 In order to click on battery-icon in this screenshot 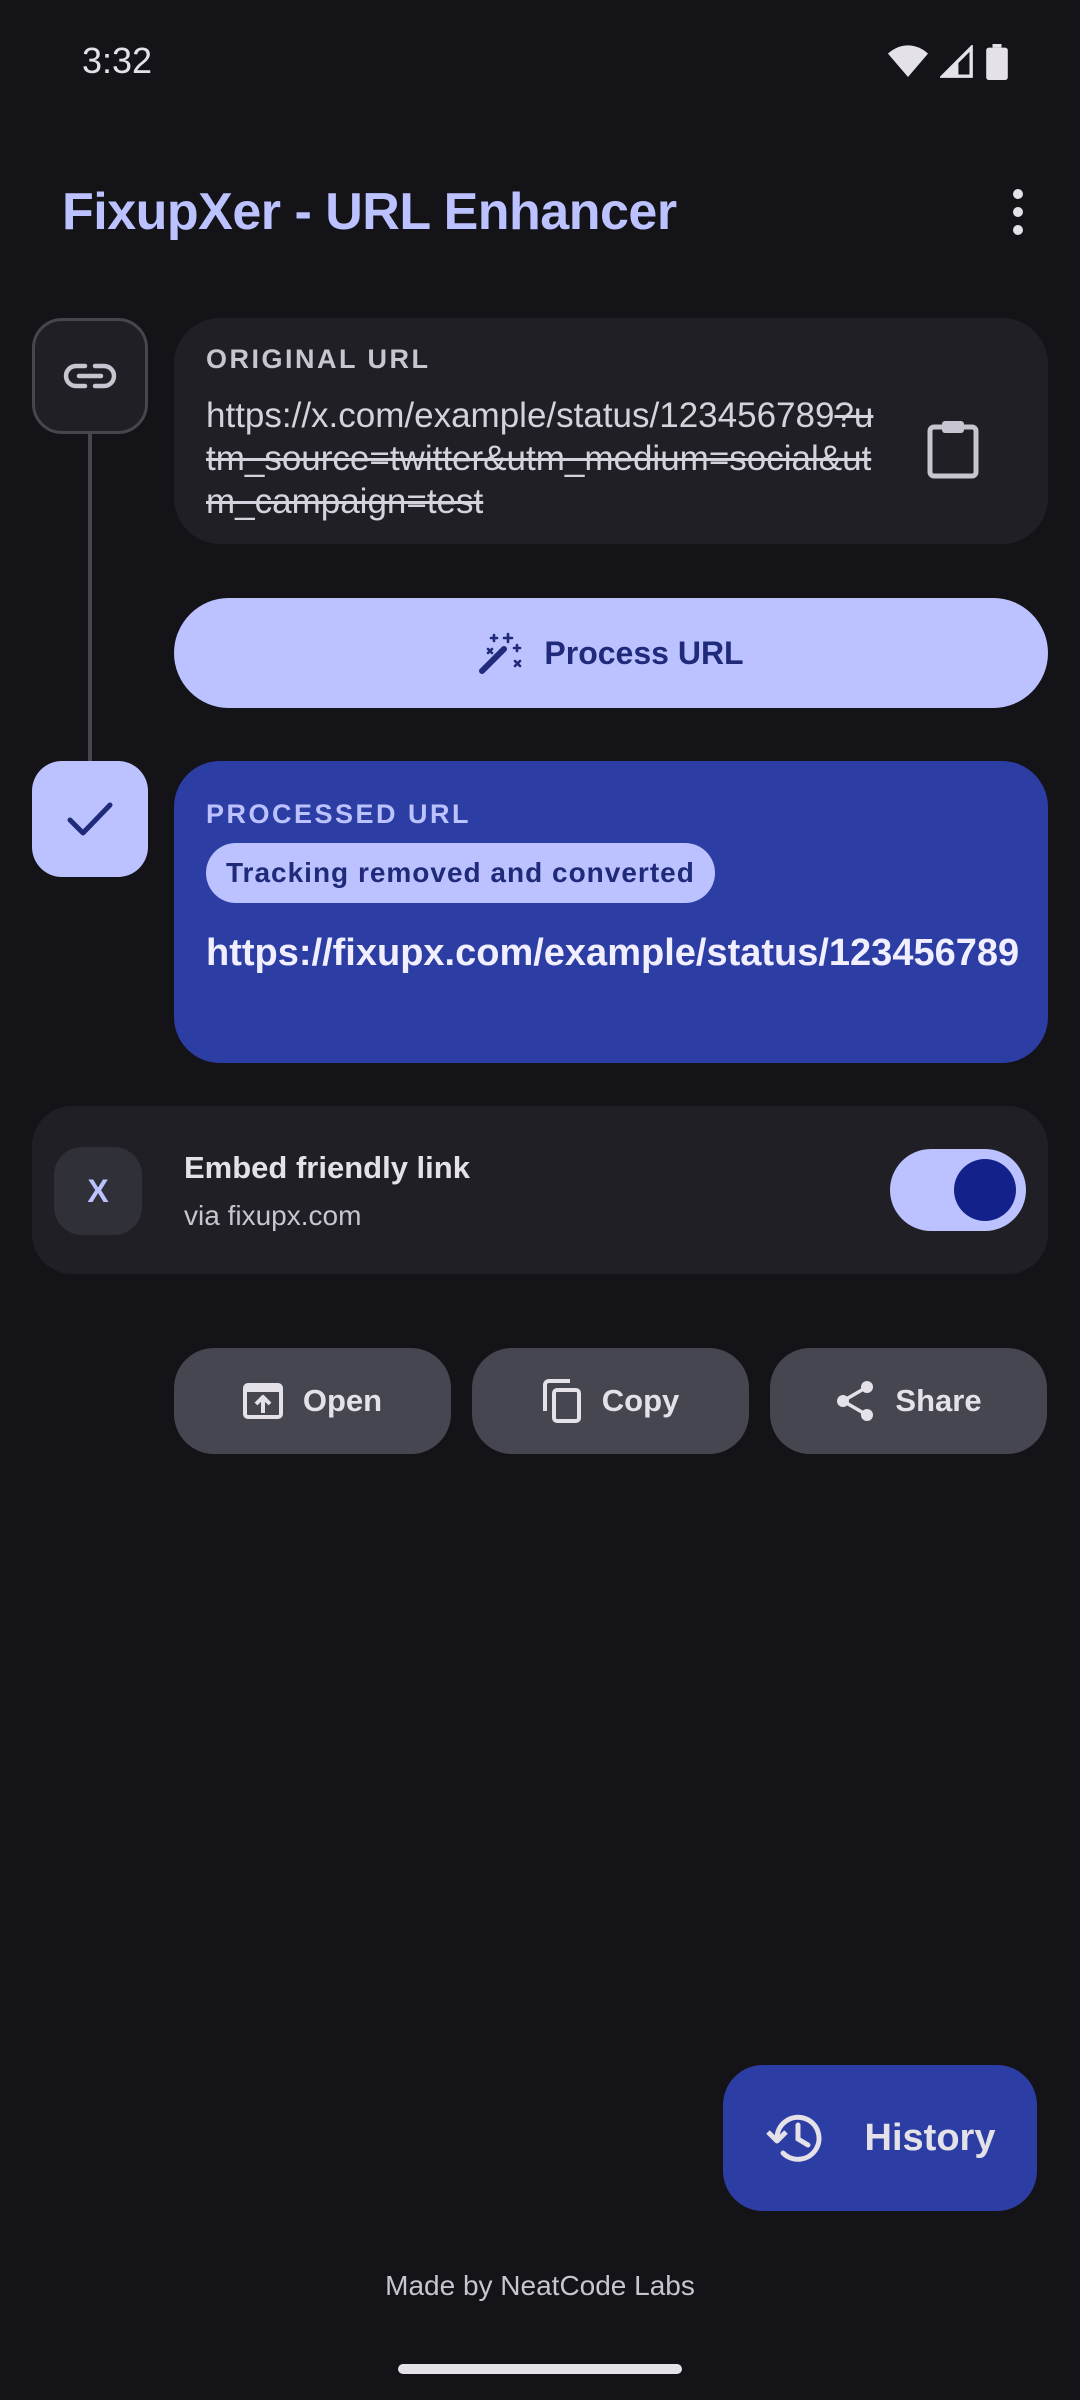, I will do `click(997, 62)`.